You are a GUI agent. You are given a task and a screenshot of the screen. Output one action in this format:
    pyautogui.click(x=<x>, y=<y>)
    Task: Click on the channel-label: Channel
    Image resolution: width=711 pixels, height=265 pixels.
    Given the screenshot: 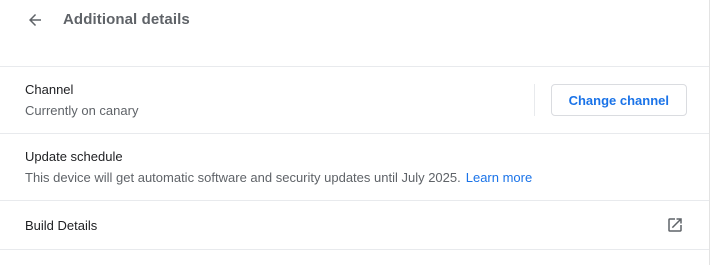 What is the action you would take?
    pyautogui.click(x=49, y=89)
    